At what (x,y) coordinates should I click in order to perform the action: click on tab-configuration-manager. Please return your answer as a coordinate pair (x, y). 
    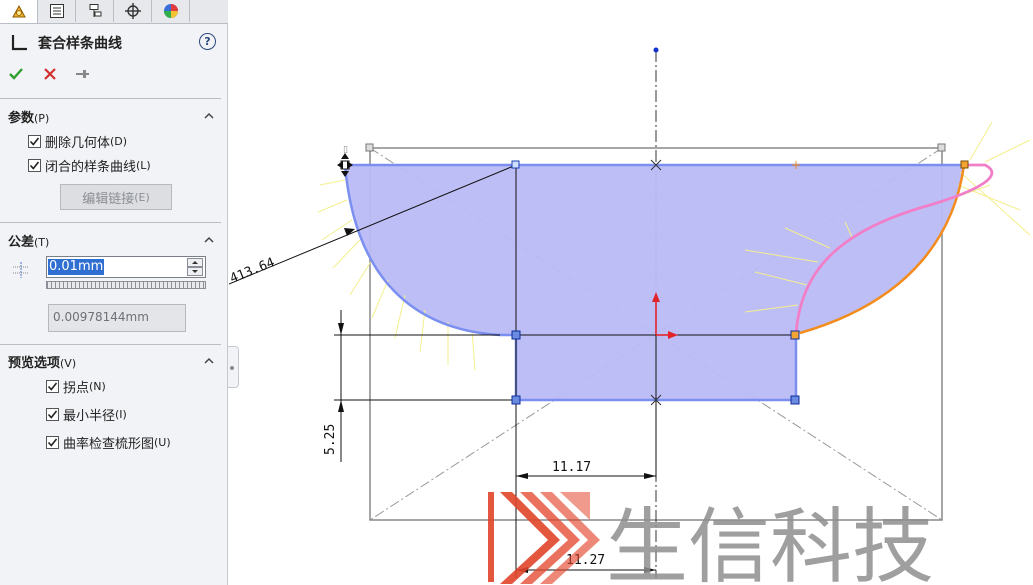
    Looking at the image, I should click on (95, 11).